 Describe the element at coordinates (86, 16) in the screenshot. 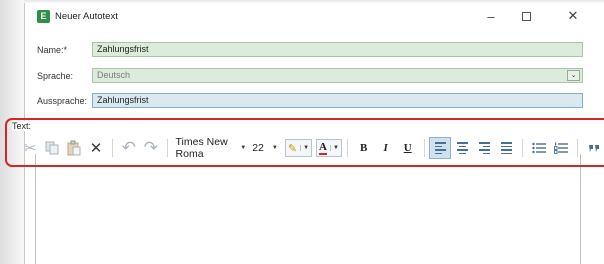

I see `window-title: Neuer Autotext` at that location.